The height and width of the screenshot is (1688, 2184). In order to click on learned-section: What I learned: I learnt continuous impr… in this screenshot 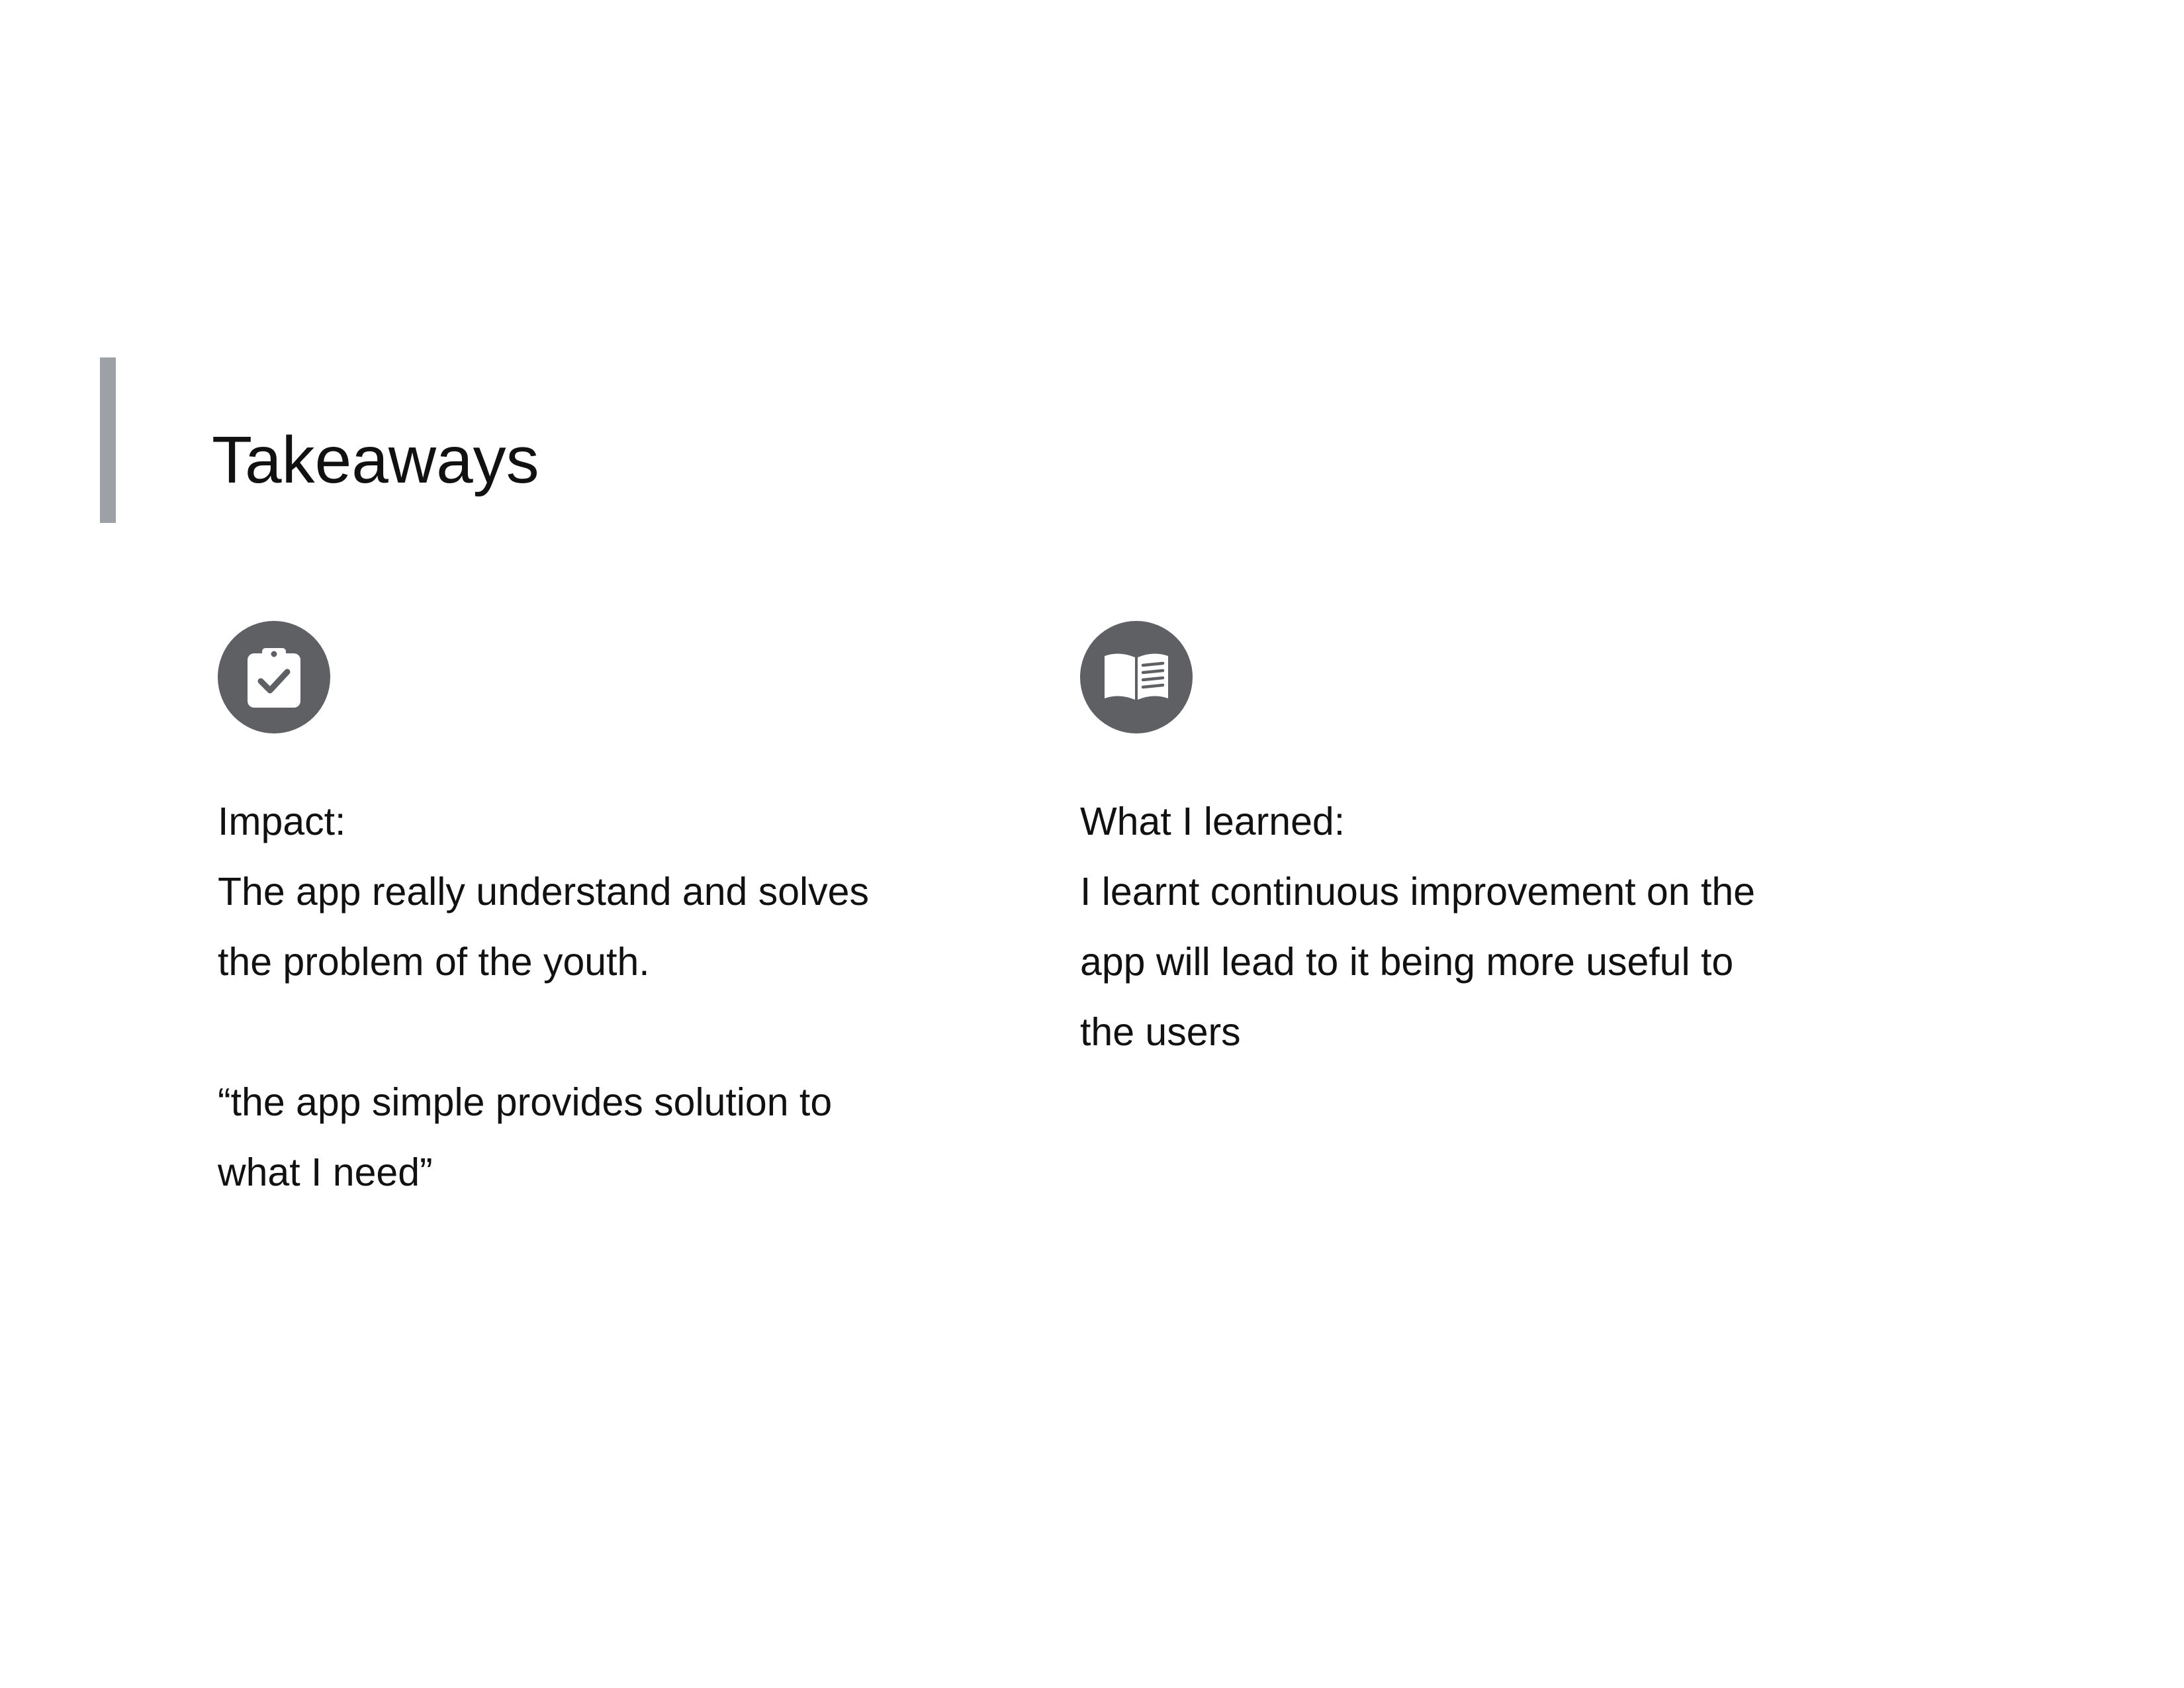, I will do `click(1460, 844)`.